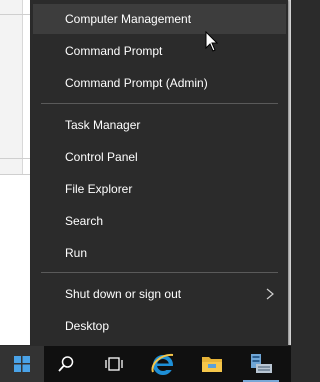 This screenshot has width=320, height=382. What do you see at coordinates (99, 189) in the screenshot?
I see `menu-item-label: File Explorer` at bounding box center [99, 189].